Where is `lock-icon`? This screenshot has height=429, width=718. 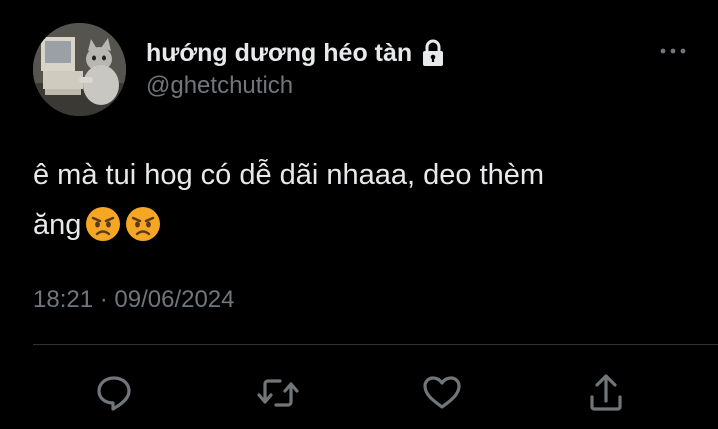 lock-icon is located at coordinates (433, 53).